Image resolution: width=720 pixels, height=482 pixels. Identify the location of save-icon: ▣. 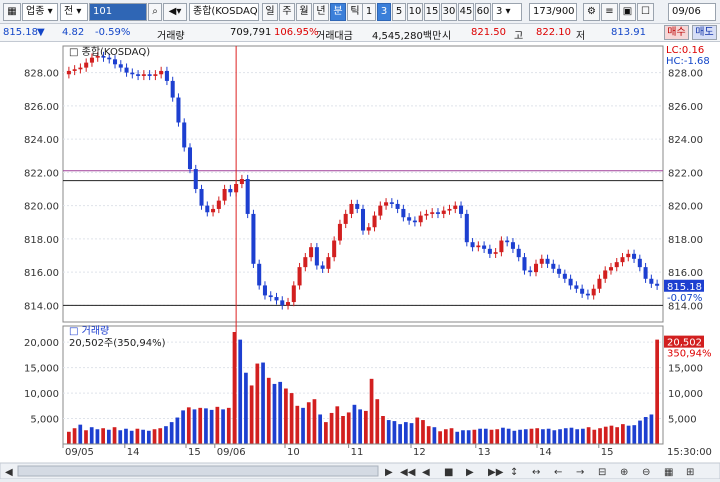
(627, 12).